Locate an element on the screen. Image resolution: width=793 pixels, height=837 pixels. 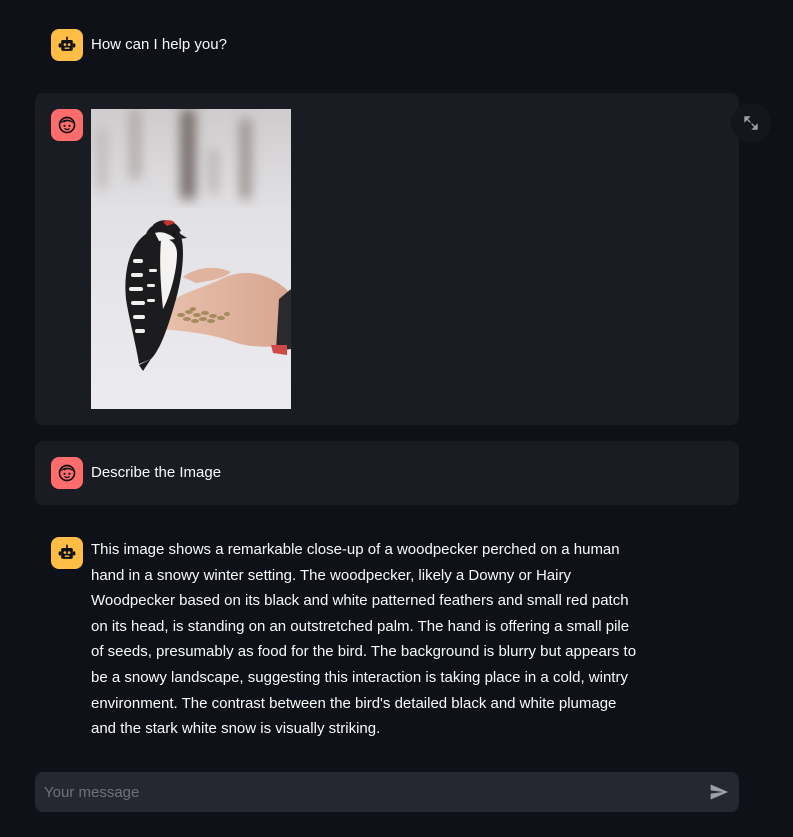
chat-input-bar is located at coordinates (387, 792).